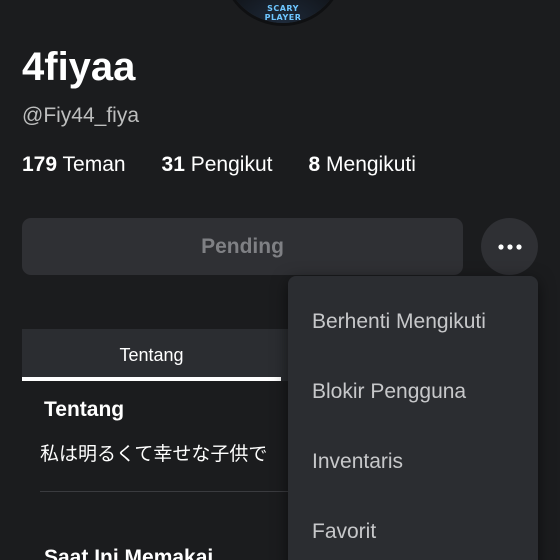 This screenshot has width=560, height=560. Describe the element at coordinates (242, 246) in the screenshot. I see `pending-button: Pending` at that location.